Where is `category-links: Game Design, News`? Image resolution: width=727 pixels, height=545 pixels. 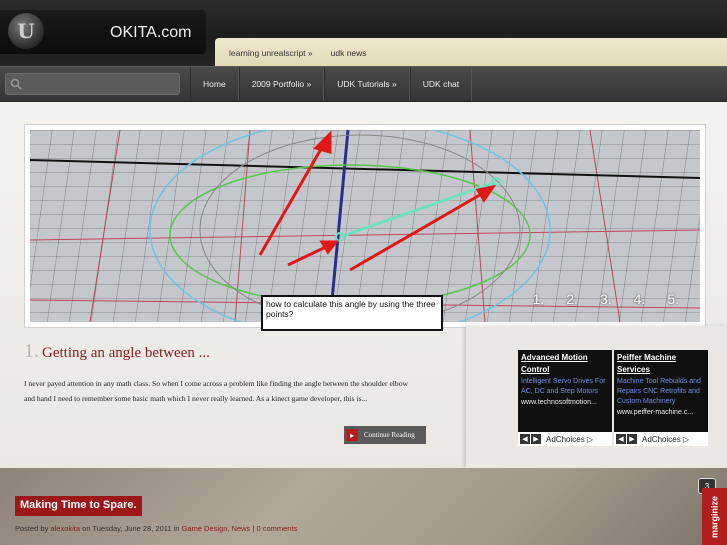
category-links: Game Design, News is located at coordinates (216, 528).